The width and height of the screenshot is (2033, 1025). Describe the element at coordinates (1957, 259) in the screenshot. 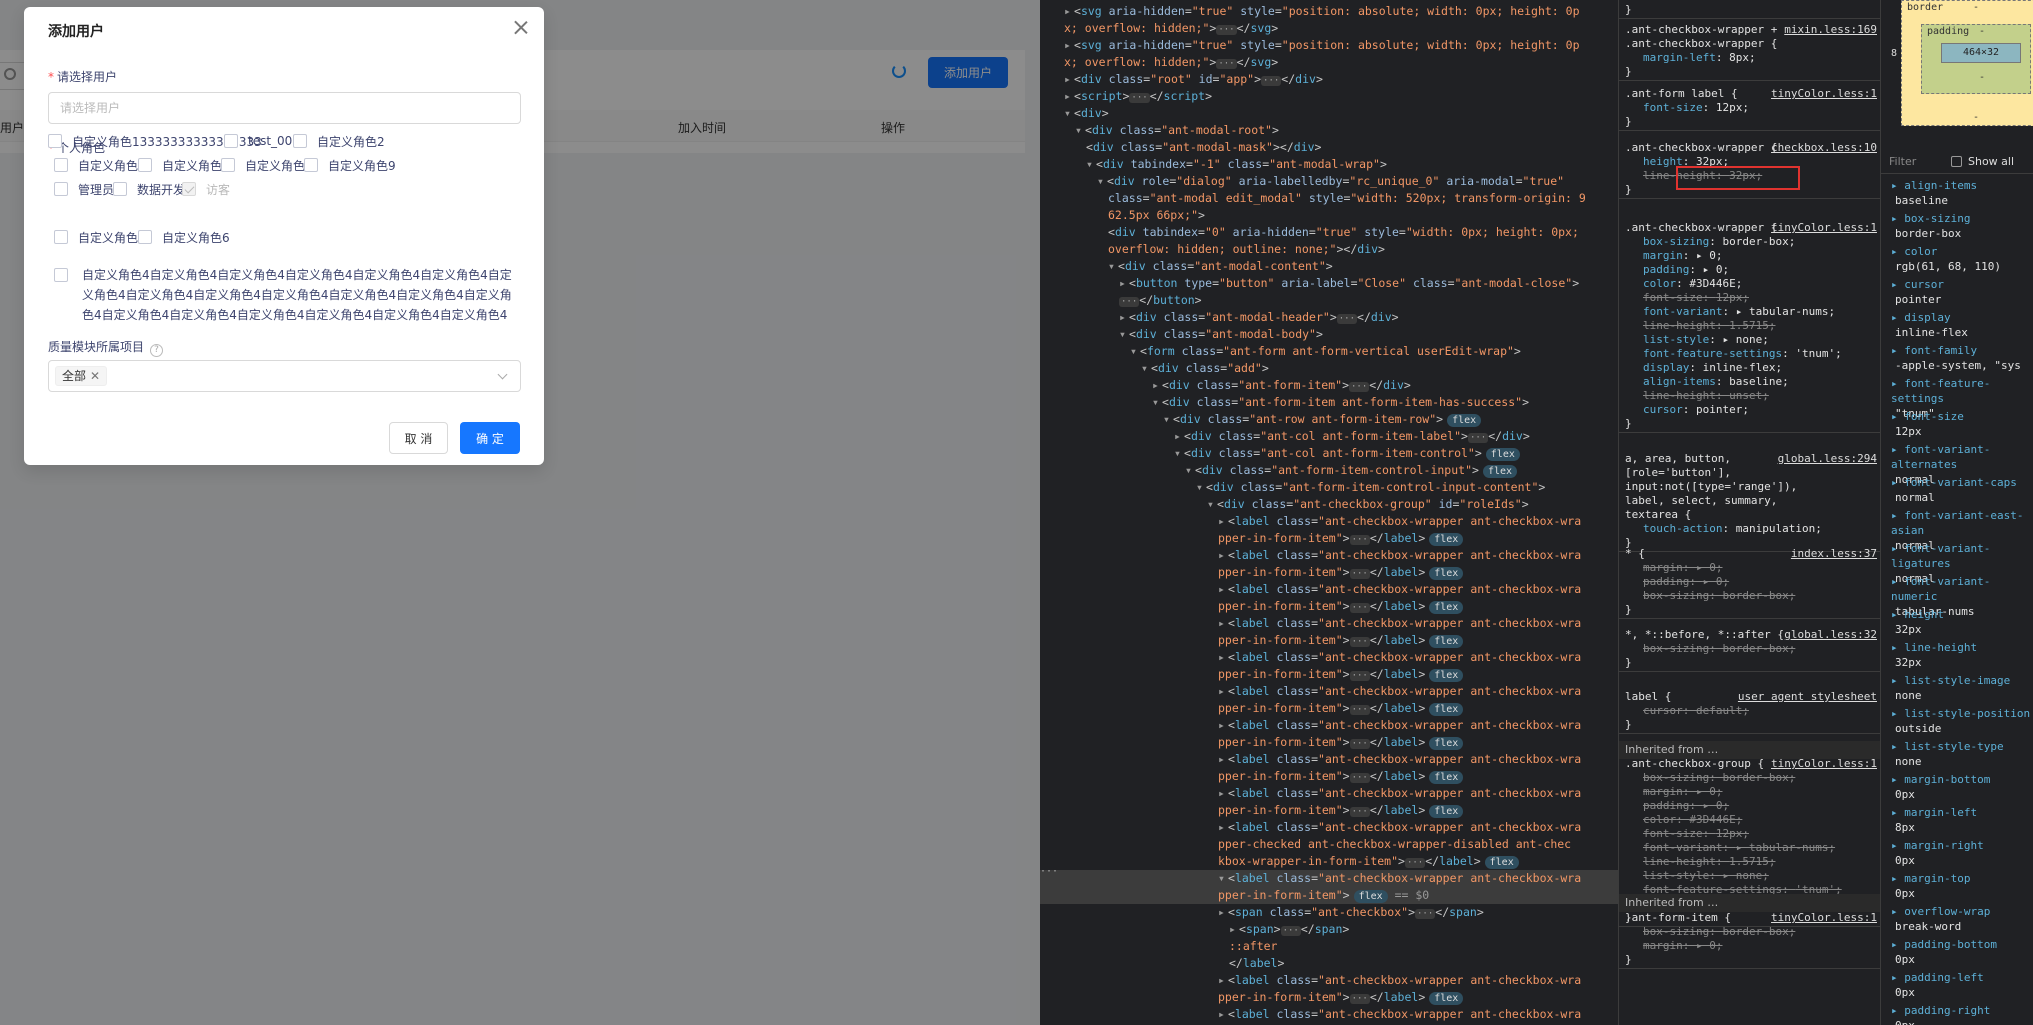

I see `computed-property: ▸ color rgb(61, 68, 110)` at that location.